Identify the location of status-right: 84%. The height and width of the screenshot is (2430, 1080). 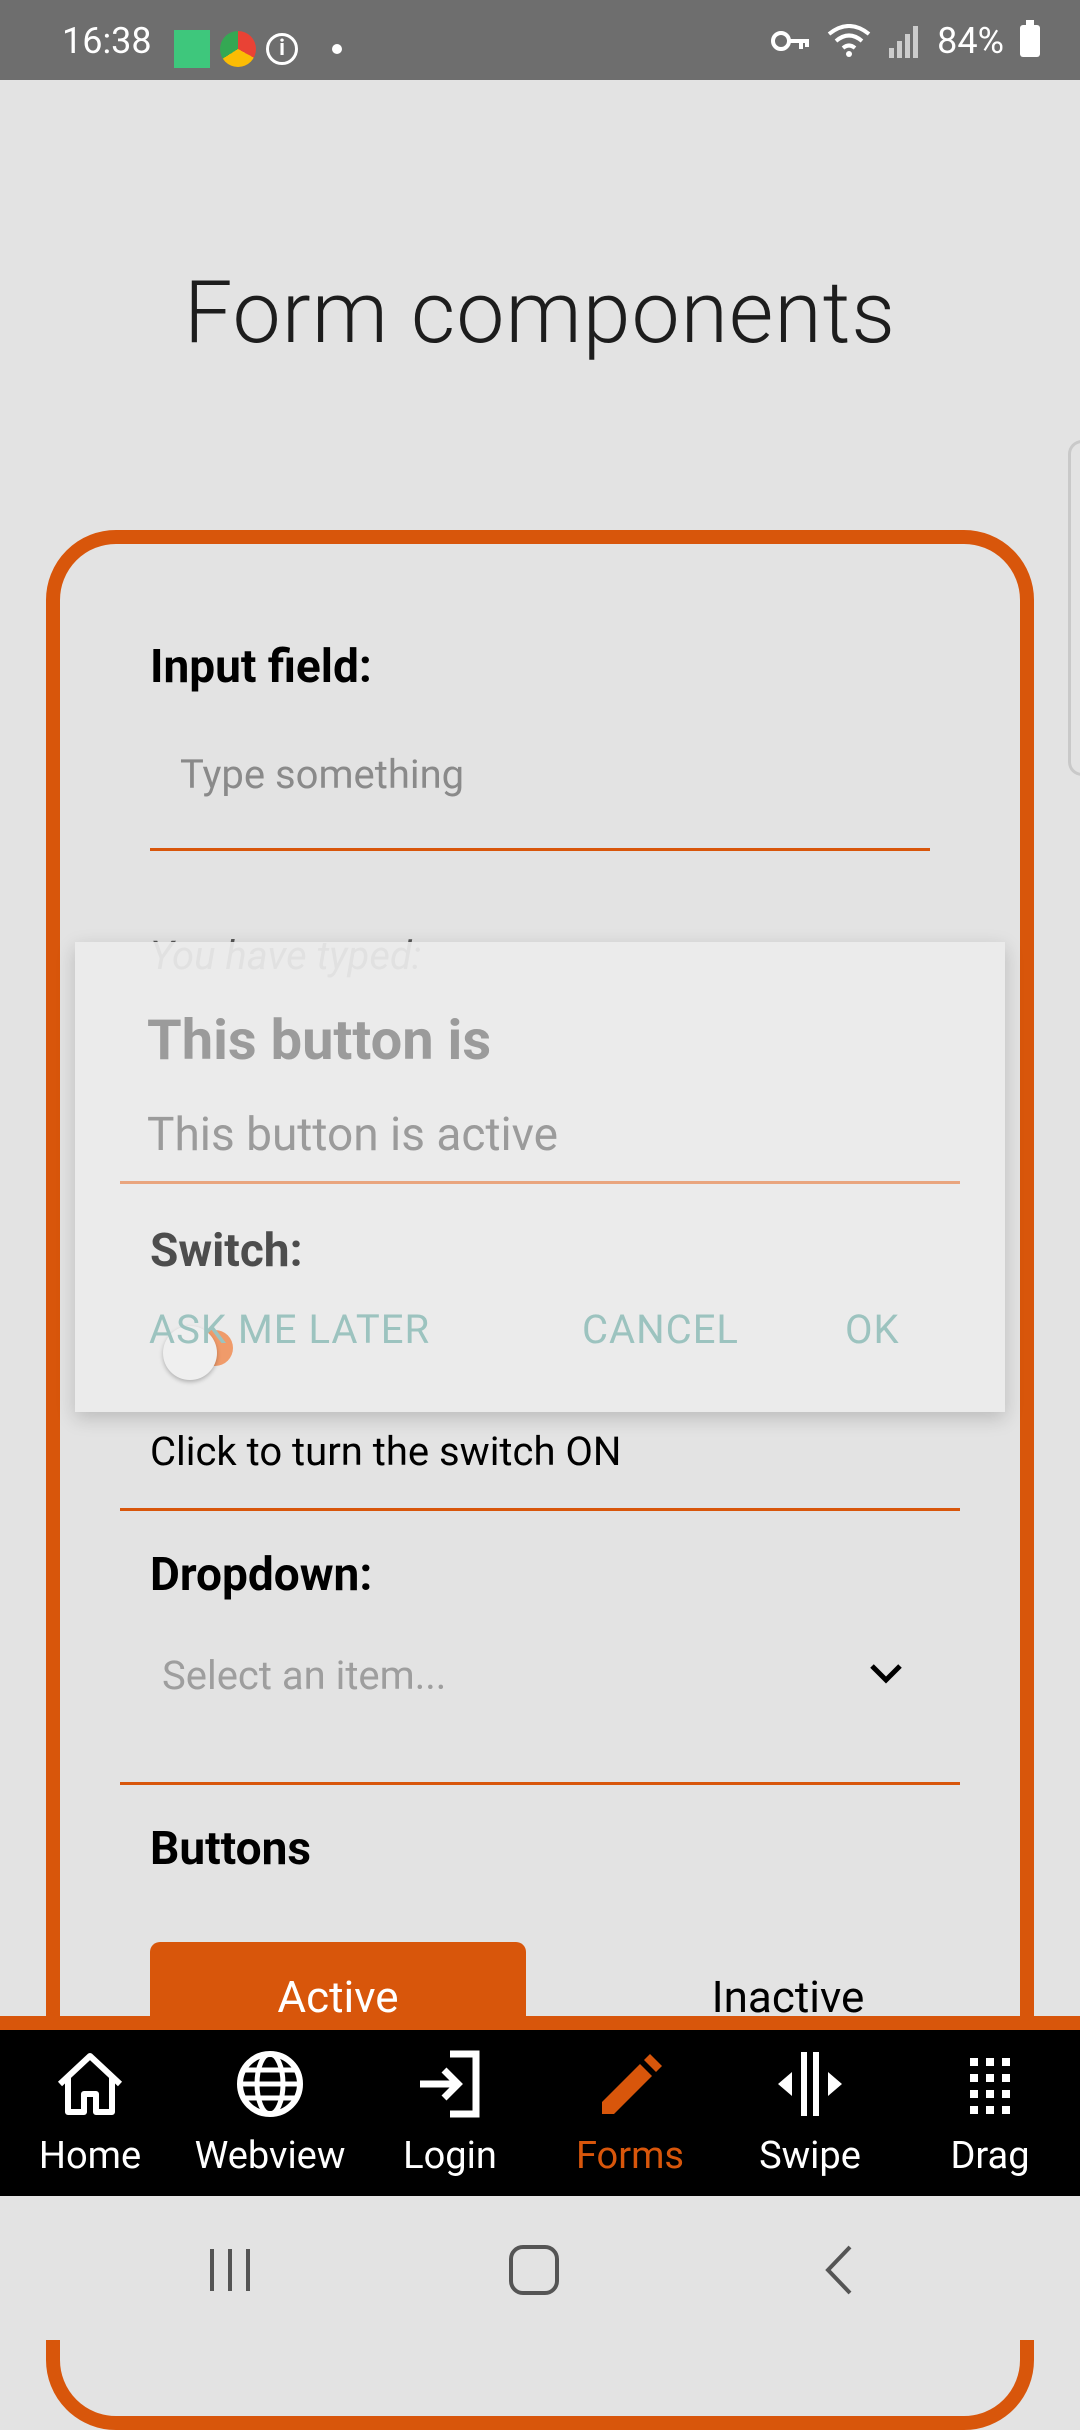
(905, 41).